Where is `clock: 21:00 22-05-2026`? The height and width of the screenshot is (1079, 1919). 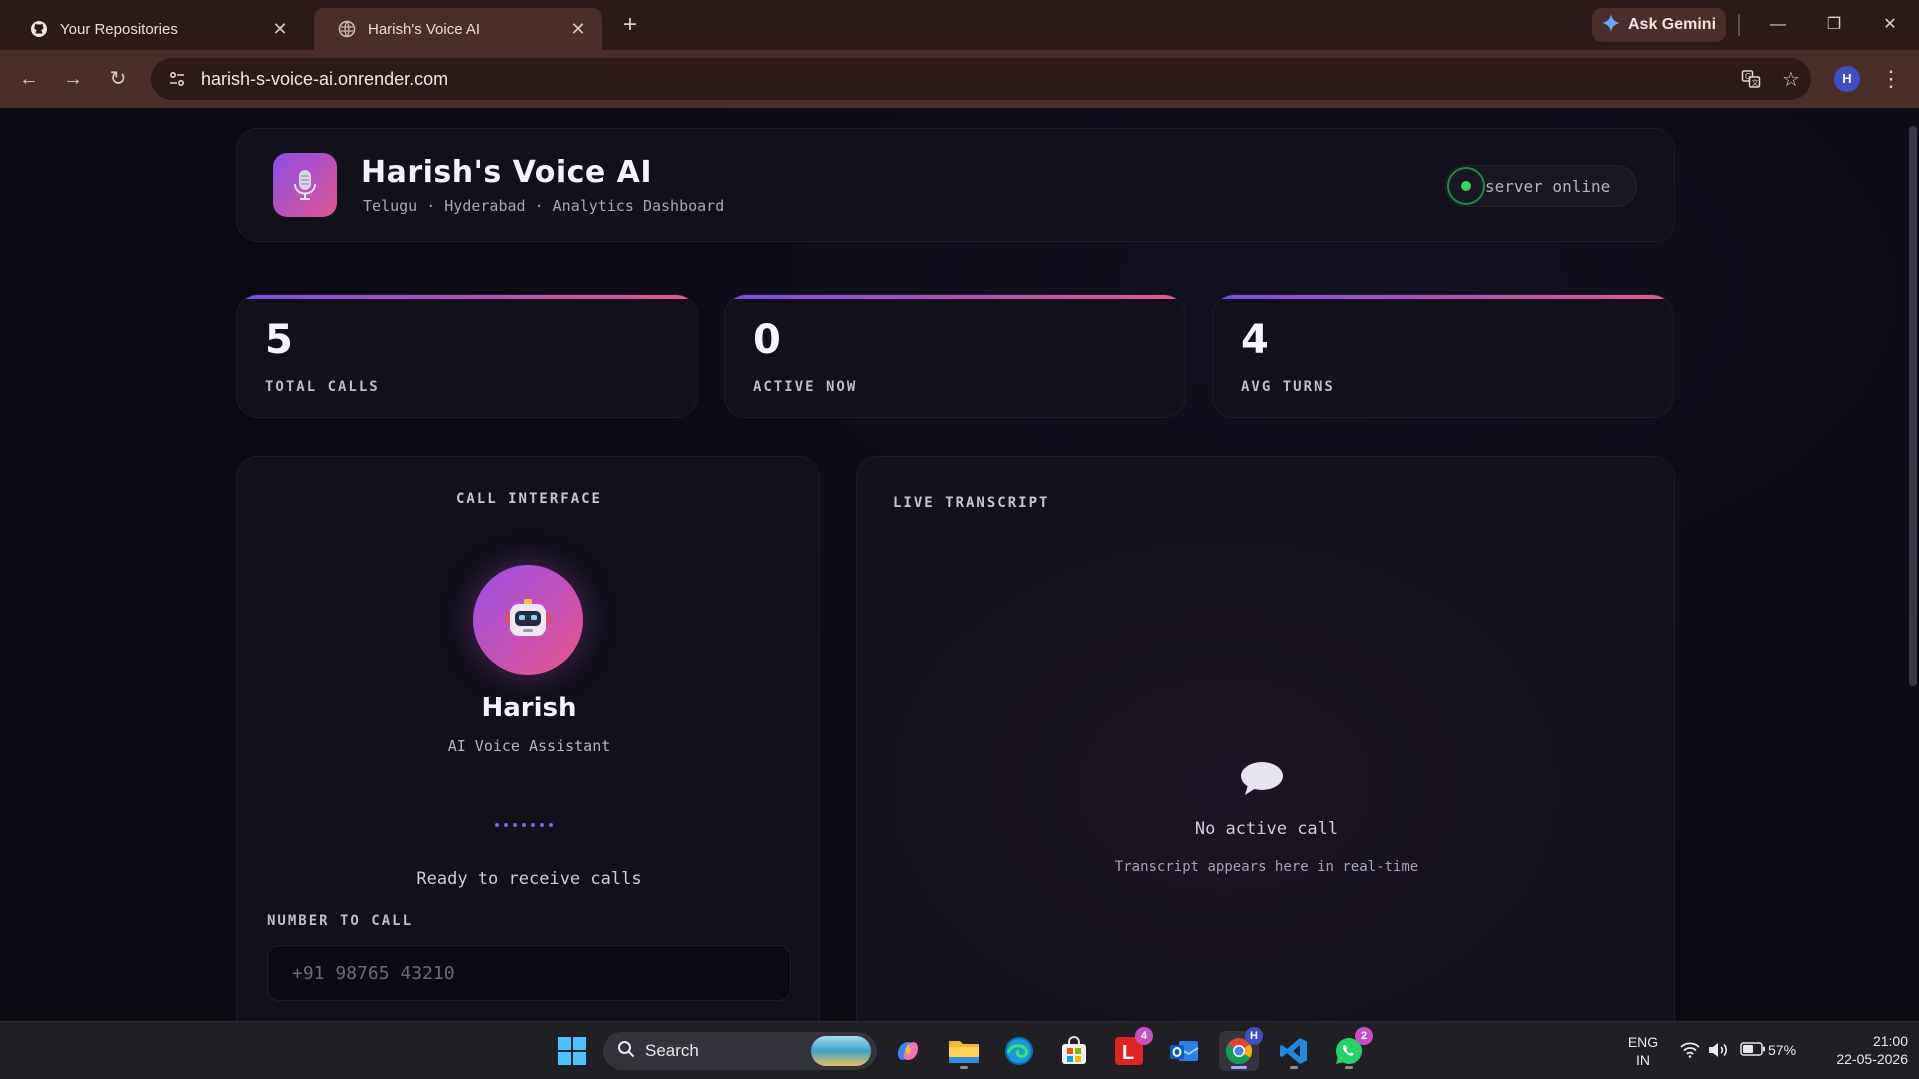 clock: 21:00 22-05-2026 is located at coordinates (1860, 1050).